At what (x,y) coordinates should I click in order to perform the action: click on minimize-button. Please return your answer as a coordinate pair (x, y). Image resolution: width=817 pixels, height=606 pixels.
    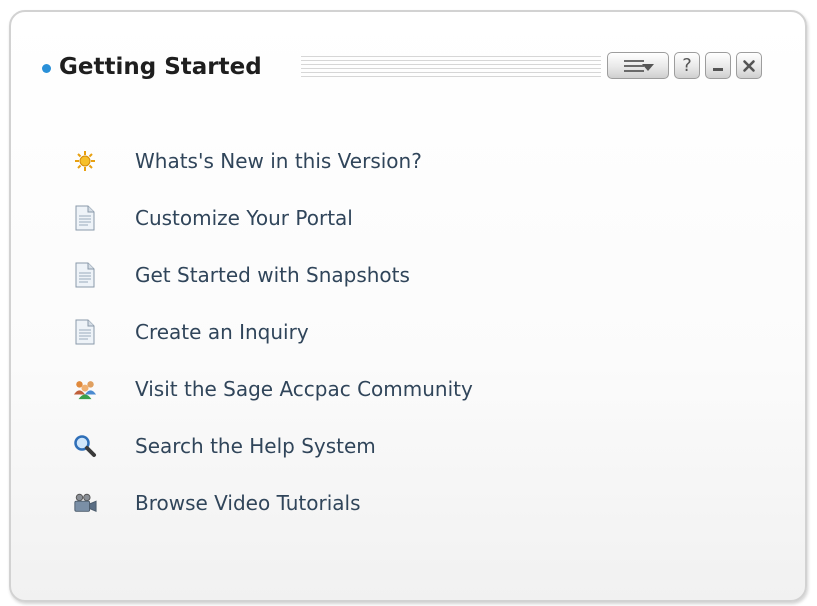
    Looking at the image, I should click on (718, 65).